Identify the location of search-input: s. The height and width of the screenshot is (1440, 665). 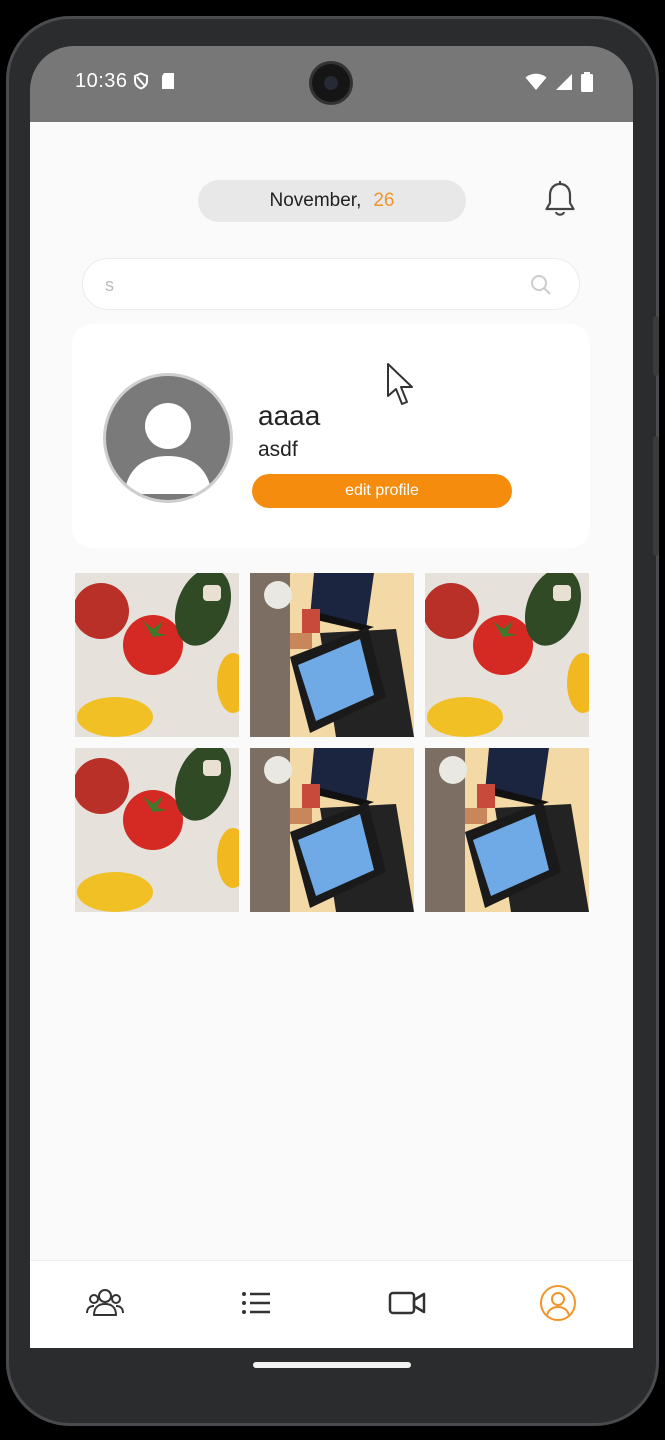
(109, 285).